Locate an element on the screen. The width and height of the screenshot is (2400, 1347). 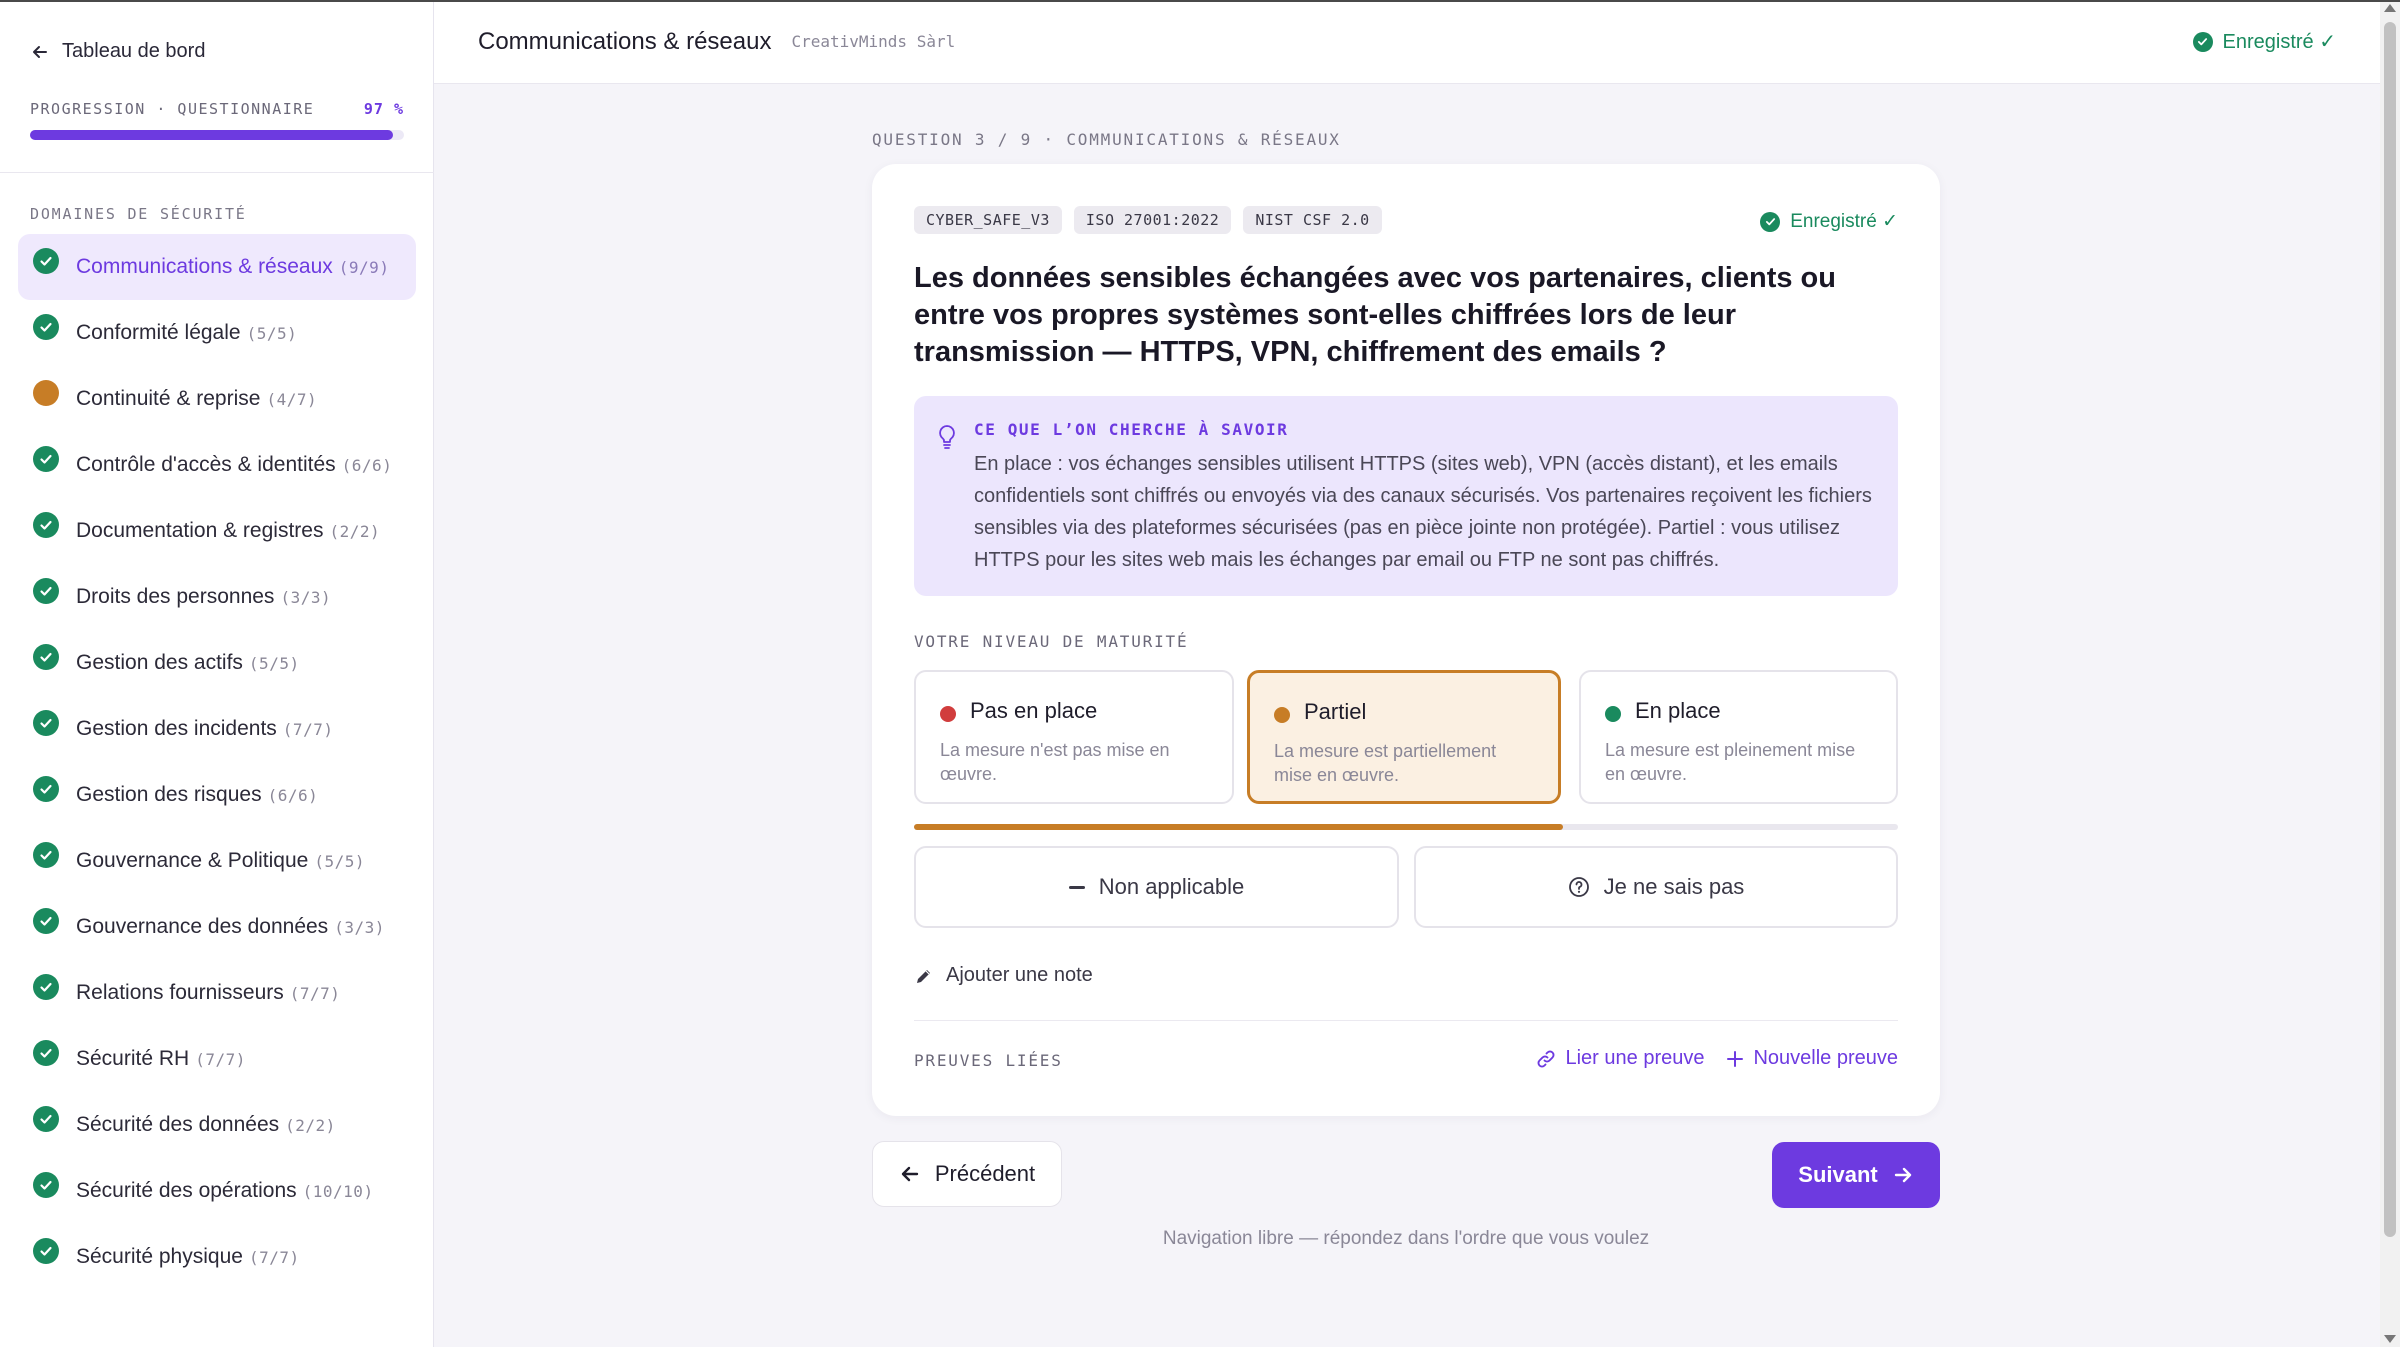
sidebar-item-domain: Gestion des risques (6/6) is located at coordinates (217, 795).